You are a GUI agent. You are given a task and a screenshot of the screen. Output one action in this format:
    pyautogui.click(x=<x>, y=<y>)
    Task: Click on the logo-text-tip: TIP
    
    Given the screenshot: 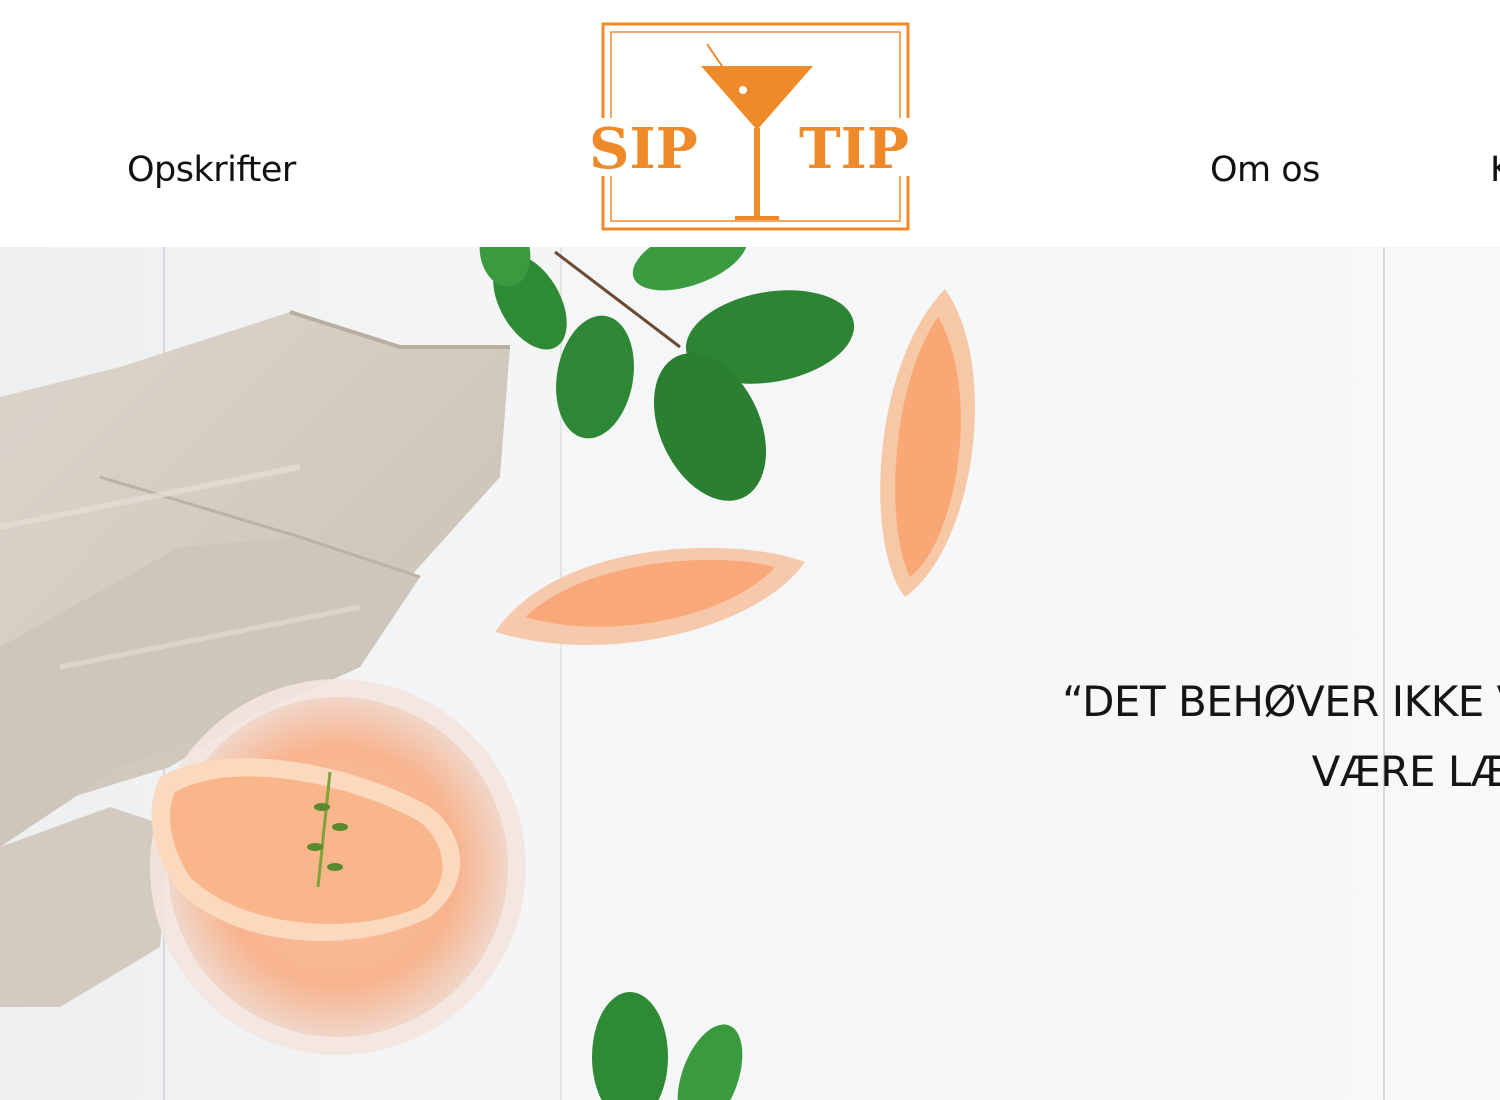 What is the action you would take?
    pyautogui.click(x=854, y=149)
    